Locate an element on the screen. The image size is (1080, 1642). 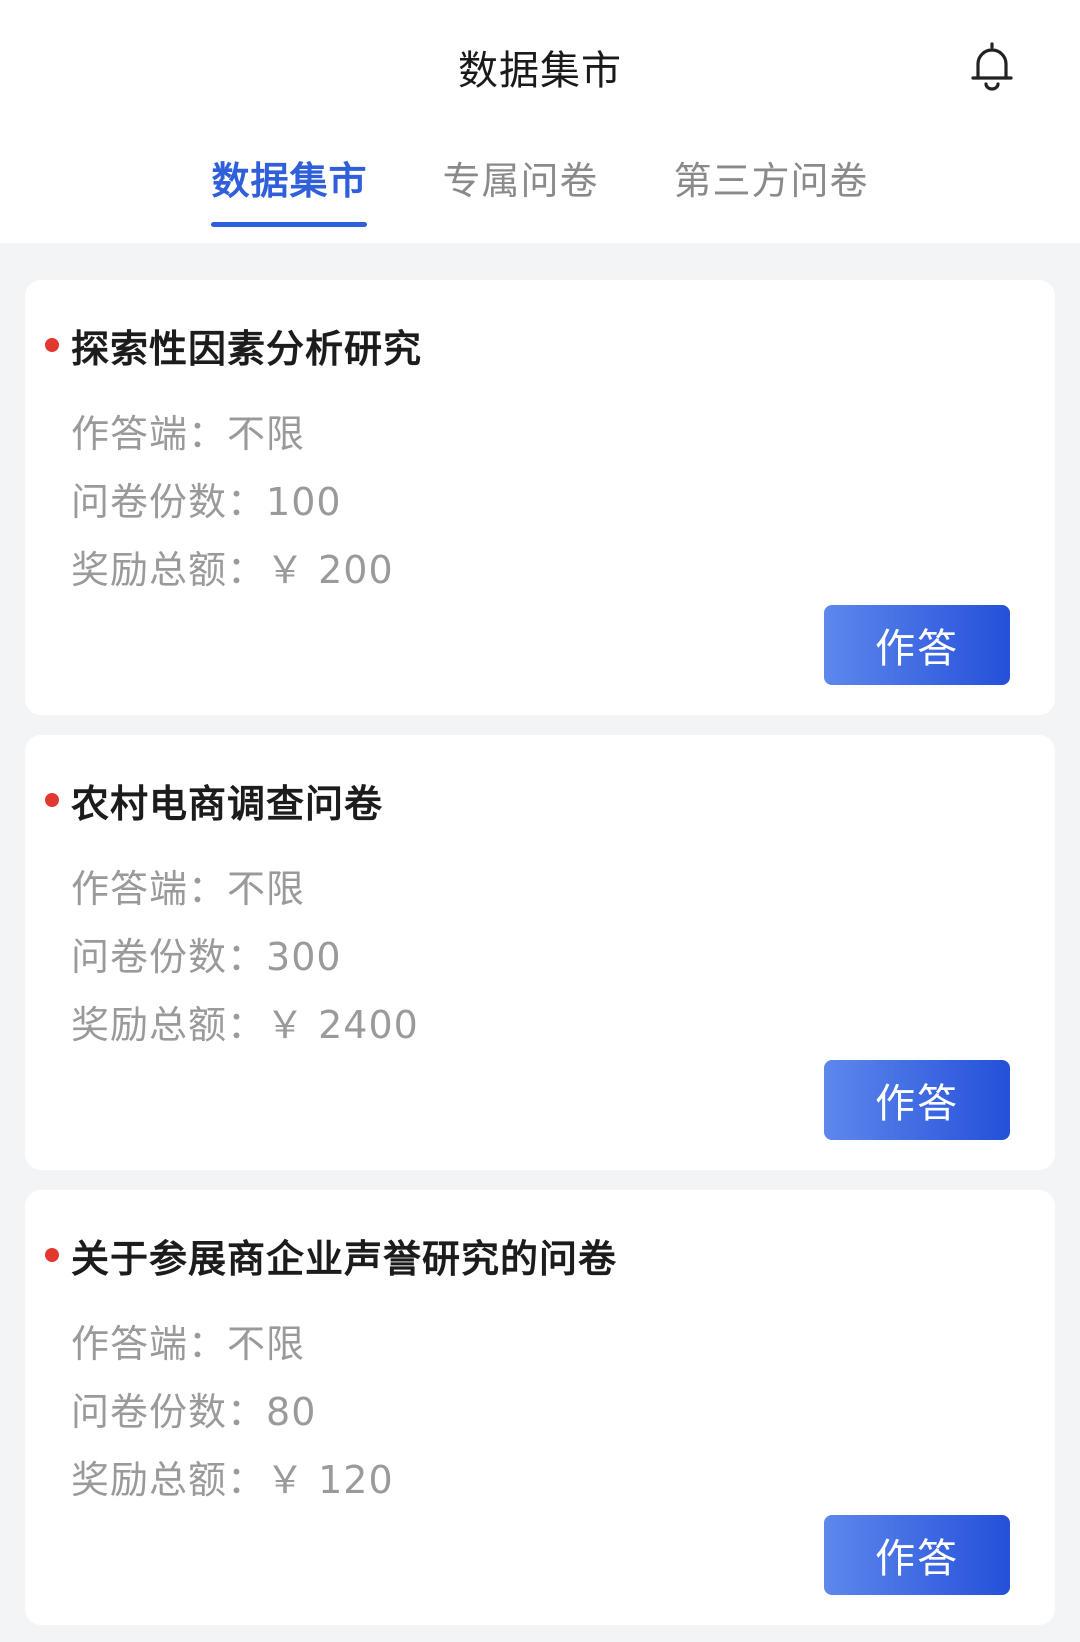
tab-exclusive-survey: 专属问卷 is located at coordinates (520, 188).